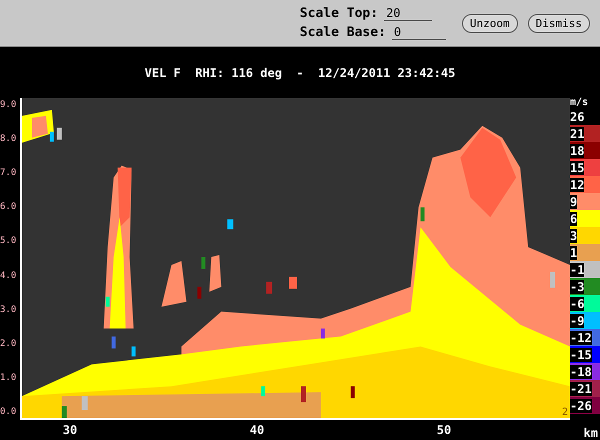 The image size is (600, 440). Describe the element at coordinates (9, 241) in the screenshot. I see `y-tick-label: 5.0` at that location.